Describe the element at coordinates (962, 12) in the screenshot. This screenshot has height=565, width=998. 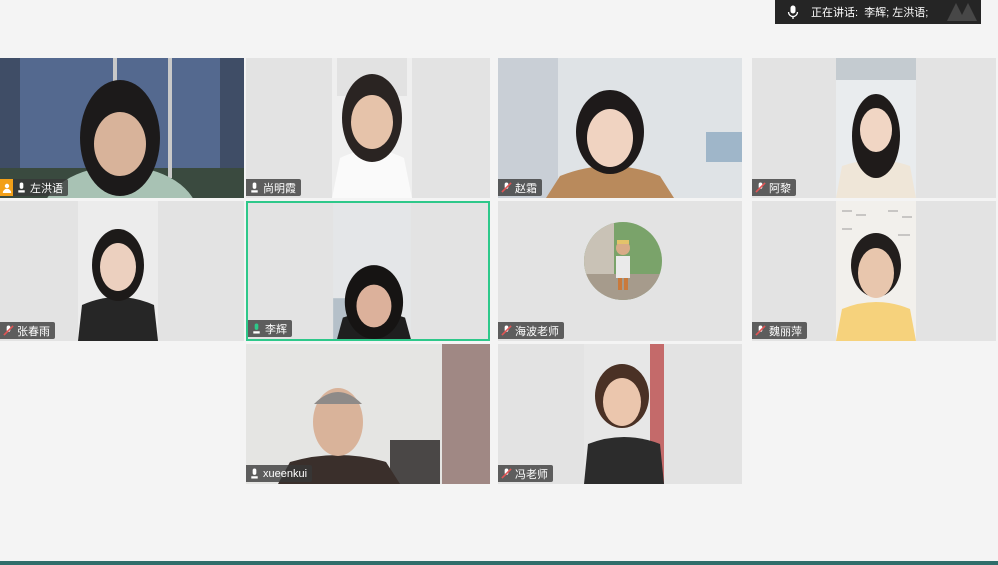
I see `pattern-decoration-icon` at that location.